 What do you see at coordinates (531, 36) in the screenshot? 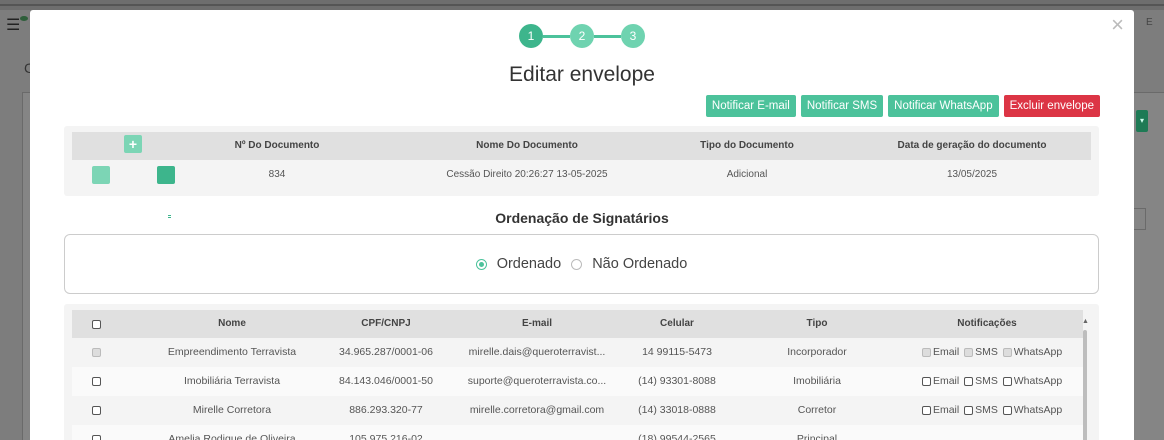
I see `step-1: 1` at bounding box center [531, 36].